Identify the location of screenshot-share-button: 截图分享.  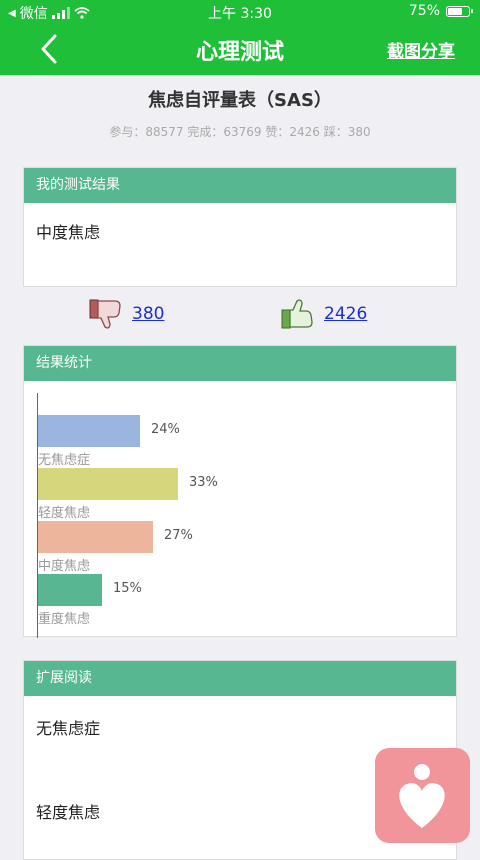
(421, 49).